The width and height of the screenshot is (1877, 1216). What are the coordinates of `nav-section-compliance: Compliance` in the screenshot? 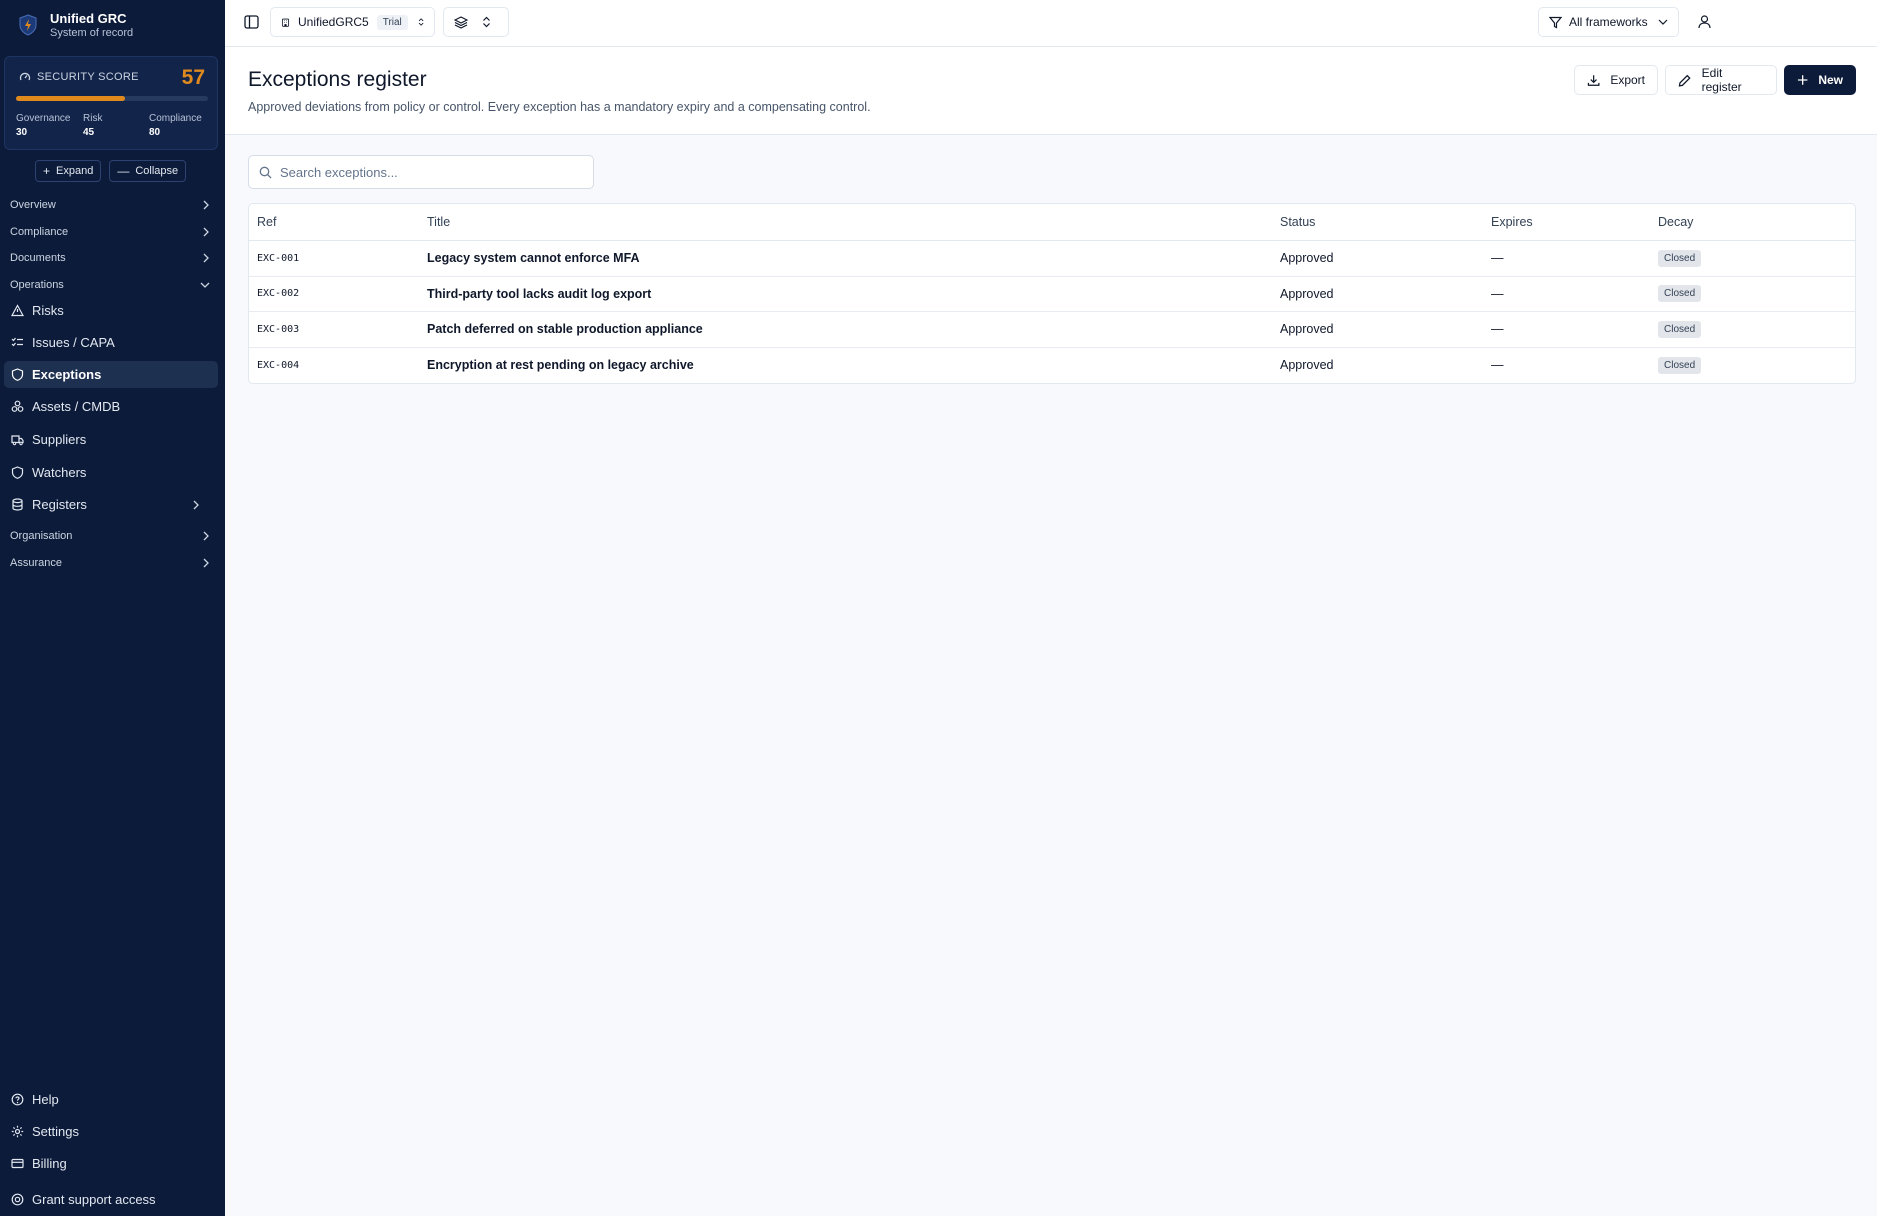 It's located at (110, 232).